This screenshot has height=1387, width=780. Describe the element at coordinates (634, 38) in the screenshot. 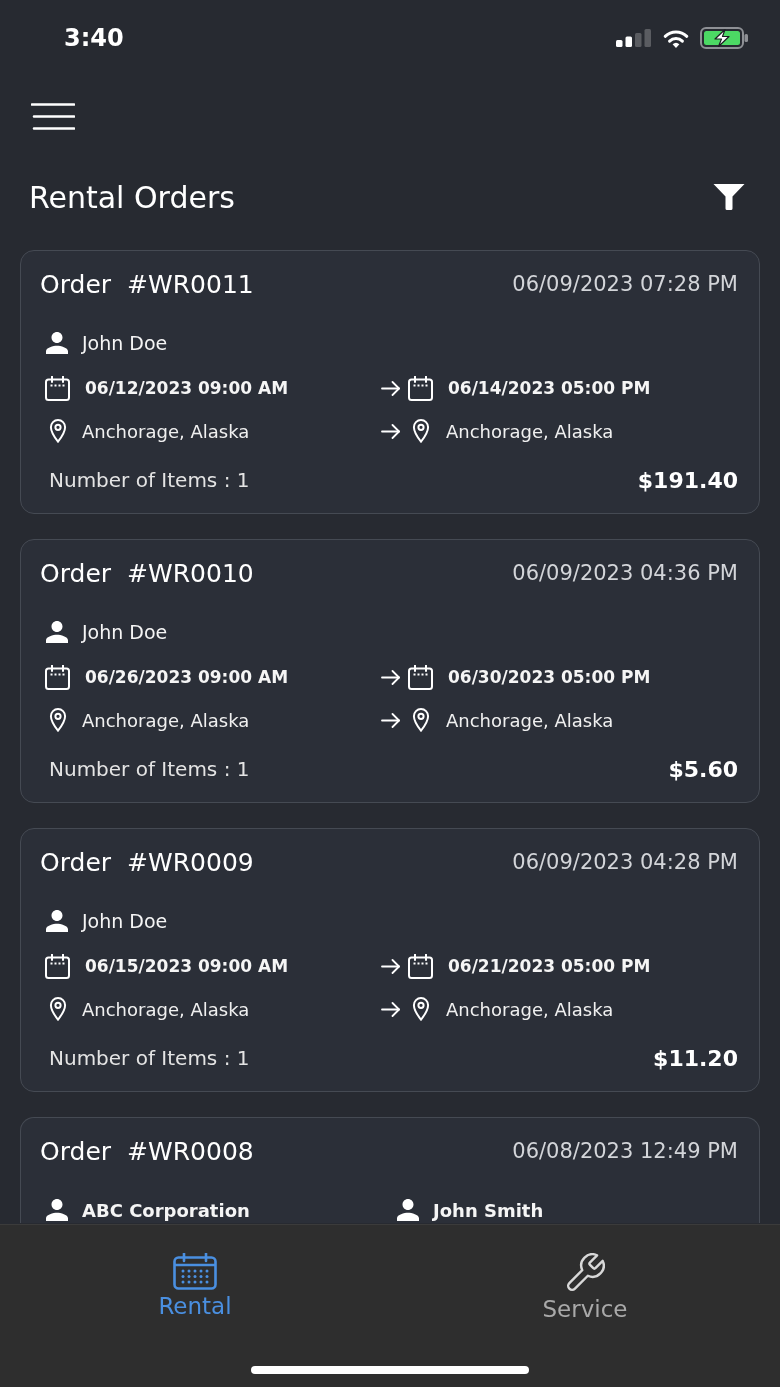

I see `signal-icon` at that location.